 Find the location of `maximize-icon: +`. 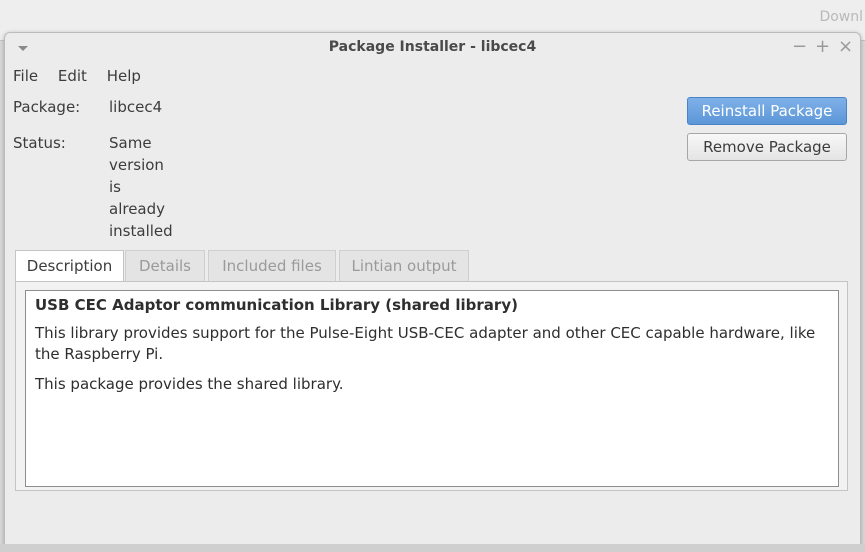

maximize-icon: + is located at coordinates (822, 47).